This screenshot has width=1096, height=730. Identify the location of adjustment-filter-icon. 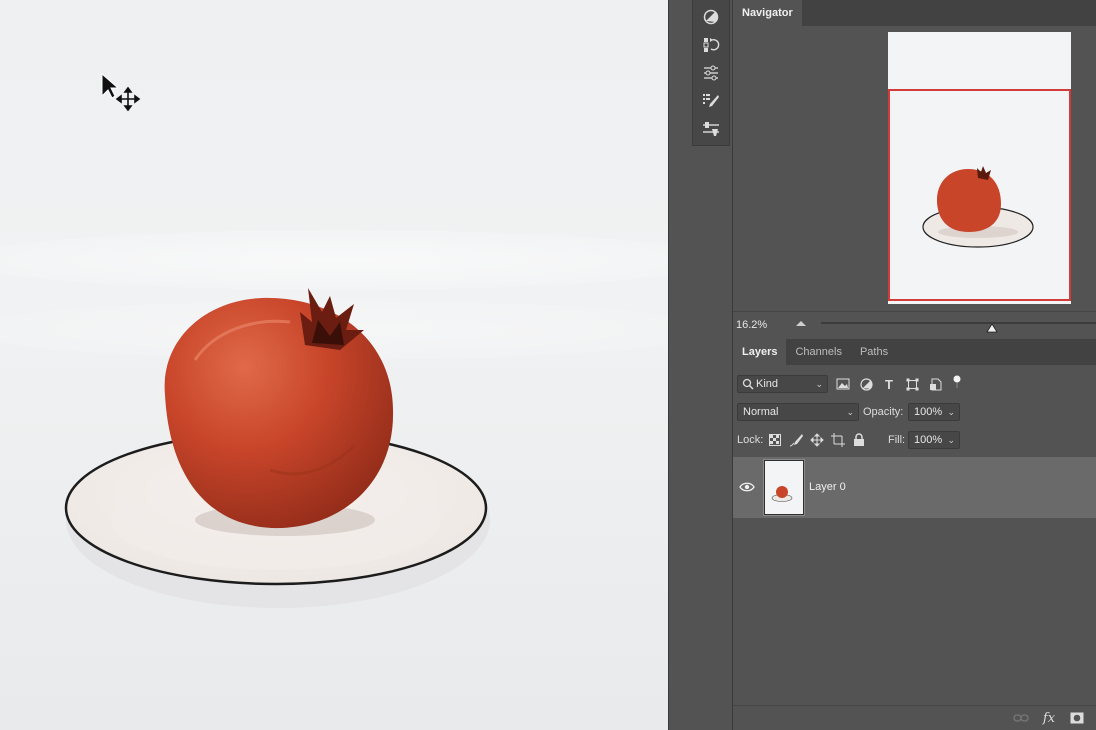
(866, 384).